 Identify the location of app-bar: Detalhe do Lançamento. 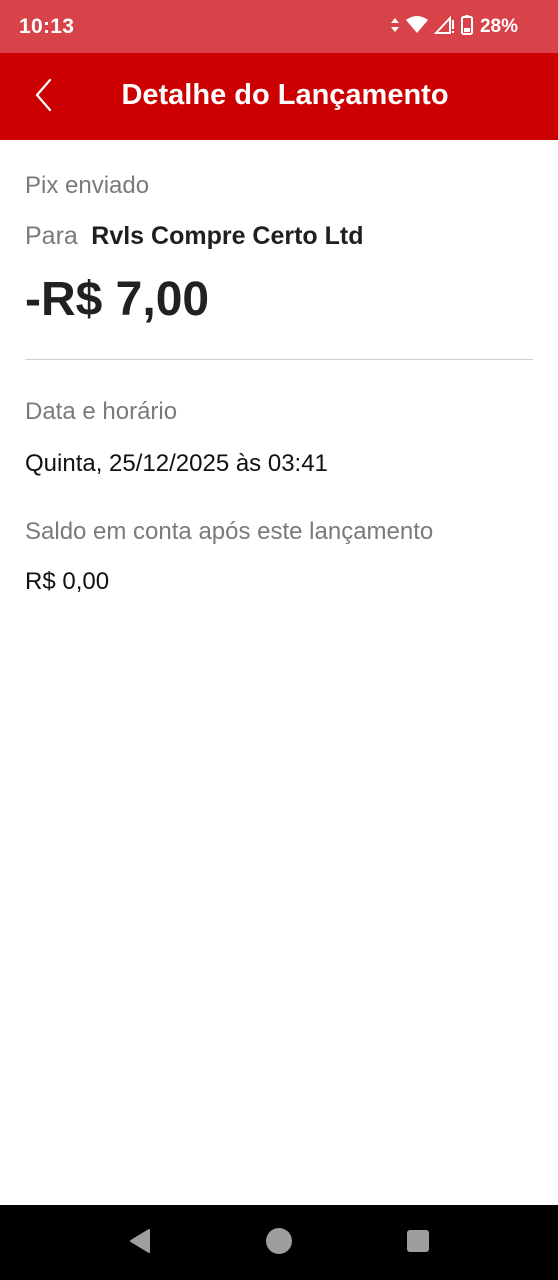
(279, 96).